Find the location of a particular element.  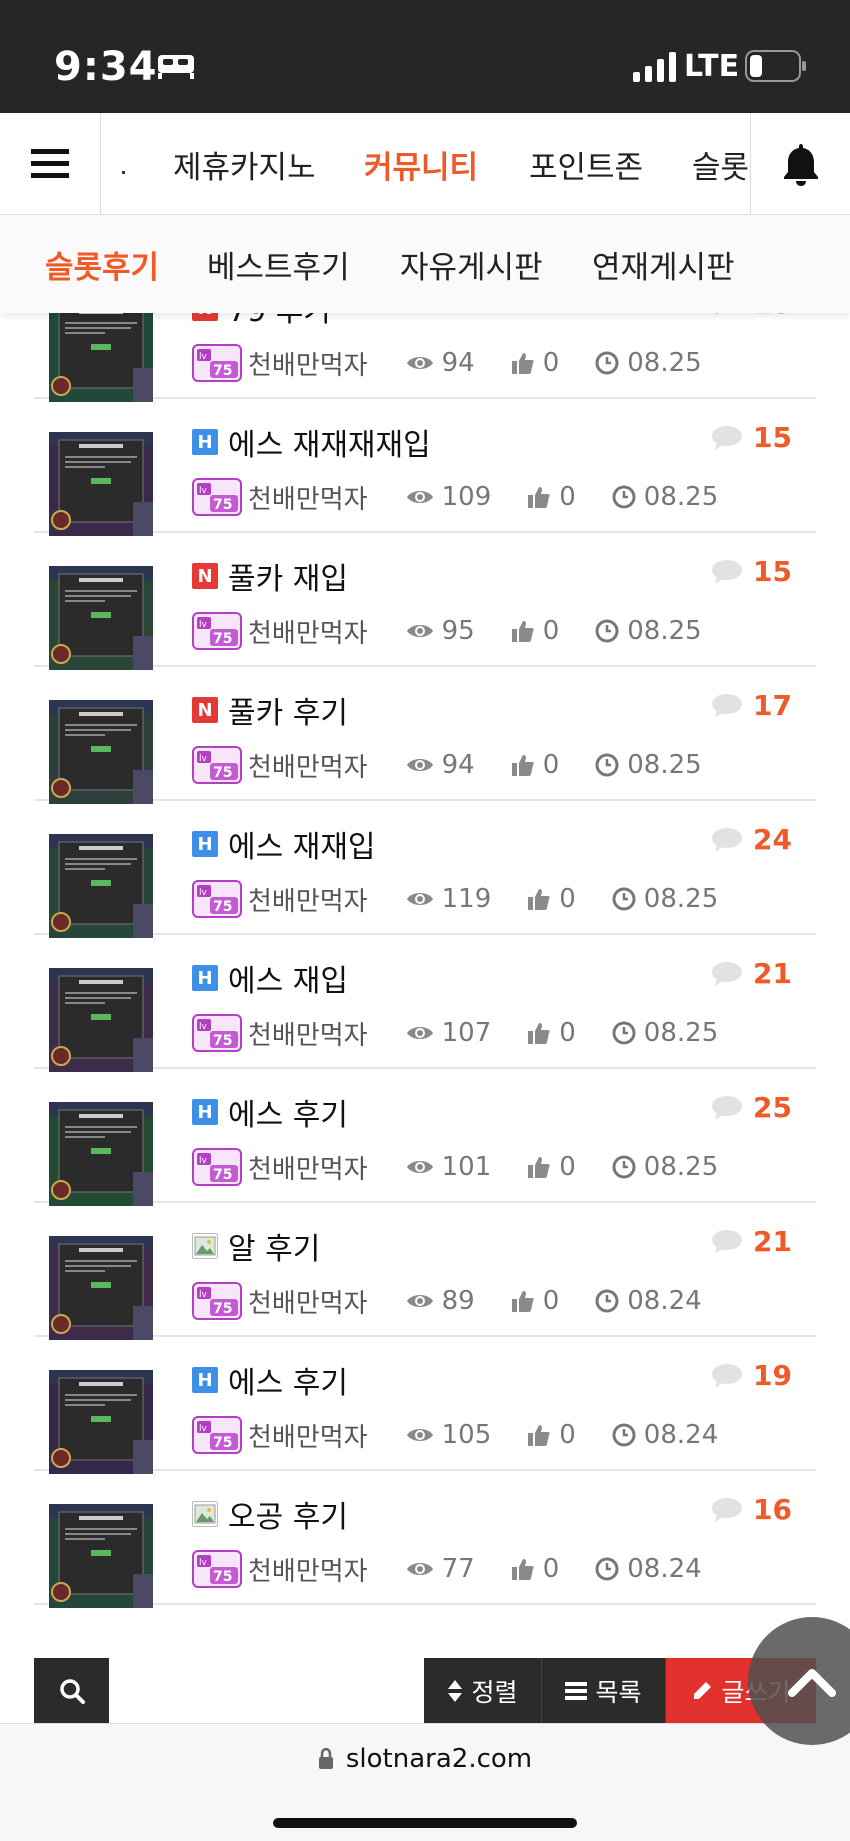

post-row: H 에스 재입 21 lv 75 천배만먹자 107 0 08.25 is located at coordinates (425, 1003).